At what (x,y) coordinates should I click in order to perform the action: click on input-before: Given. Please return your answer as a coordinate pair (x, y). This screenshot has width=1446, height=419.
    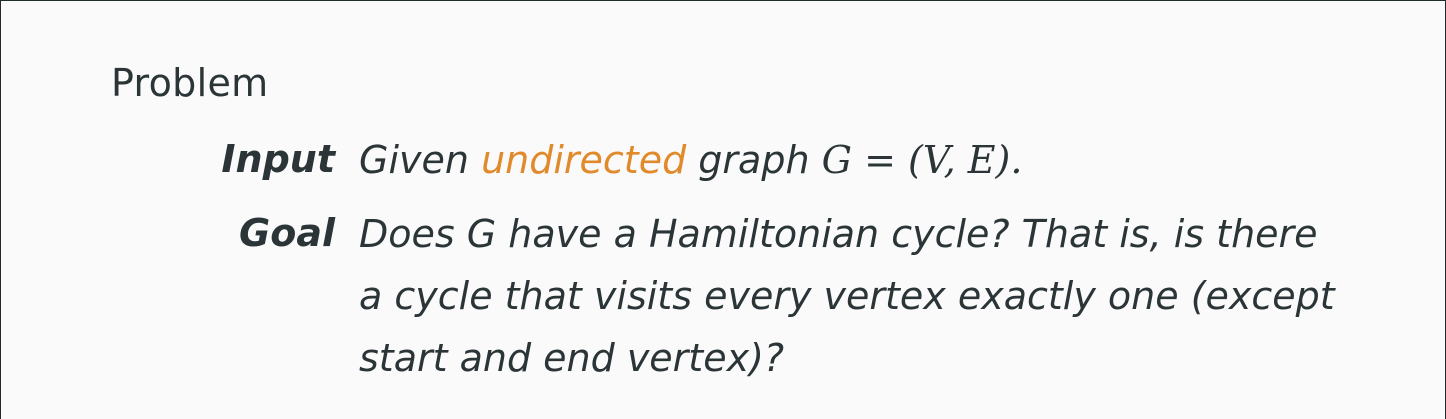
    Looking at the image, I should click on (414, 160).